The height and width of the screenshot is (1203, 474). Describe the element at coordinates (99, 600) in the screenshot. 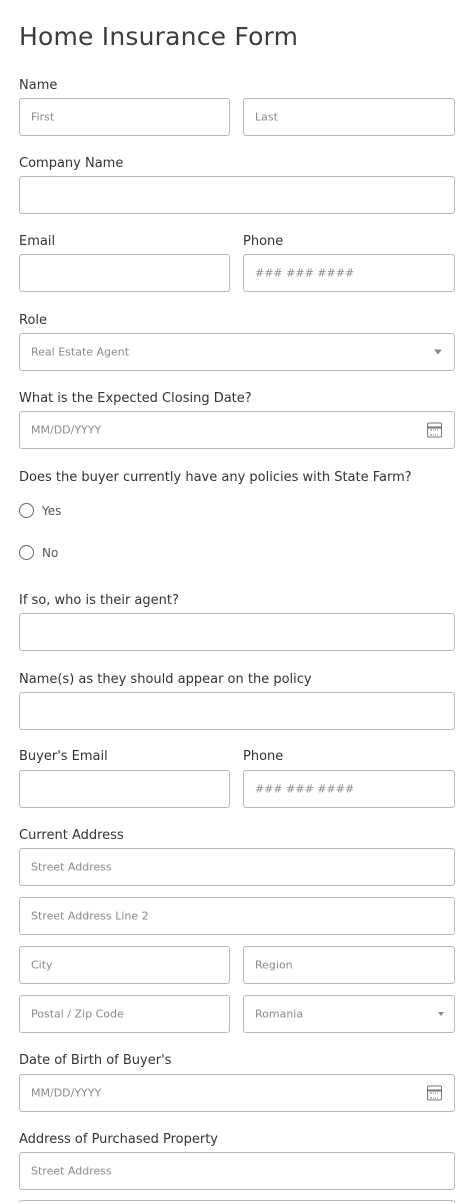

I see `agent-label: If so, who is their agent?` at that location.